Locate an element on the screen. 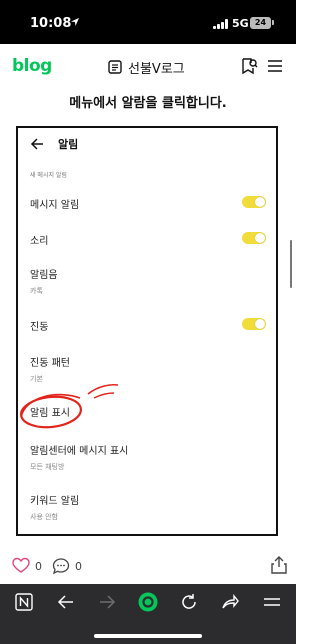 The width and height of the screenshot is (320, 644). forward-icon is located at coordinates (107, 602).